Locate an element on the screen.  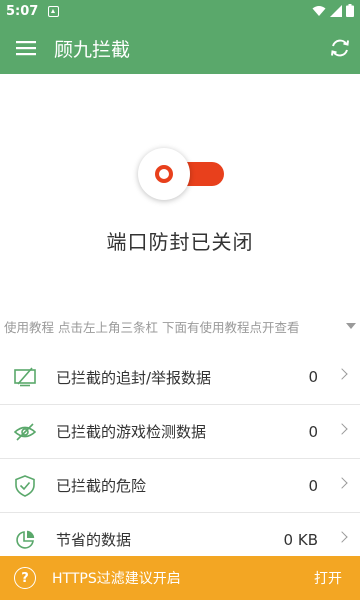
stat-value: 0 KB is located at coordinates (300, 539).